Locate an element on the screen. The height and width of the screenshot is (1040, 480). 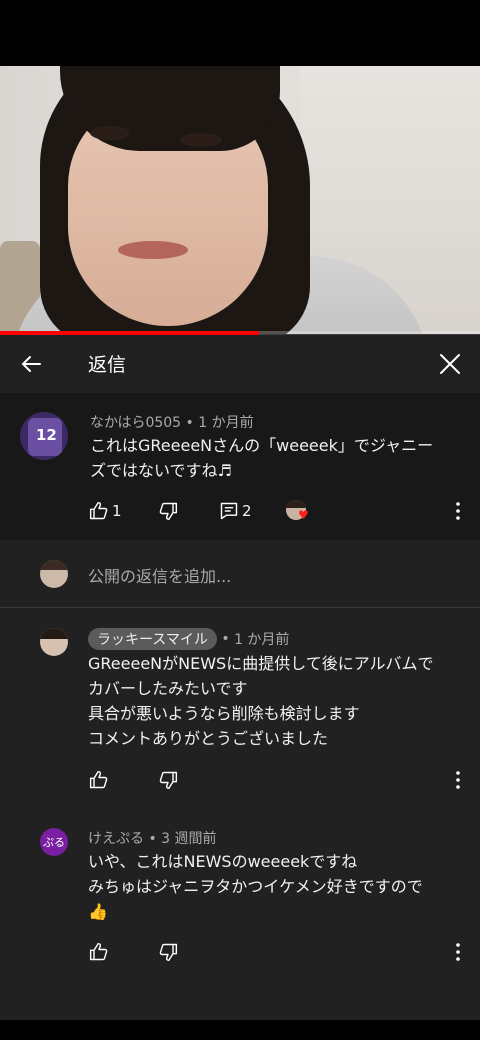
reply-meta: けえぷる • 3 週間前 is located at coordinates (152, 838).